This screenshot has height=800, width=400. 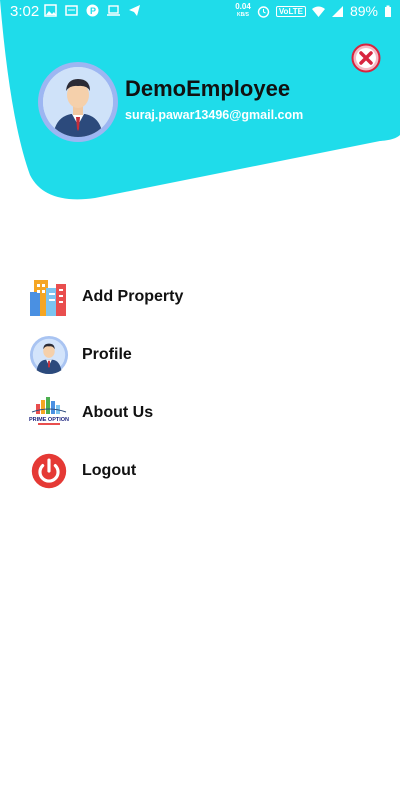 I want to click on buildings-icon, so click(x=49, y=297).